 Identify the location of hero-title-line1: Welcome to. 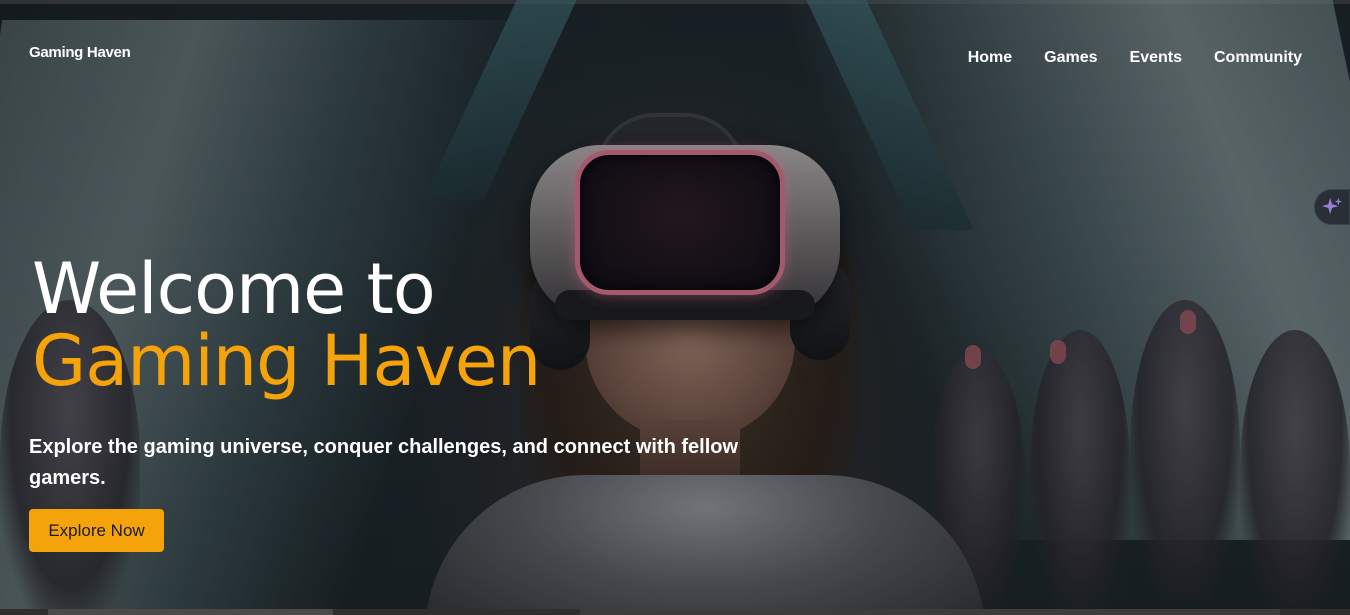
(234, 289).